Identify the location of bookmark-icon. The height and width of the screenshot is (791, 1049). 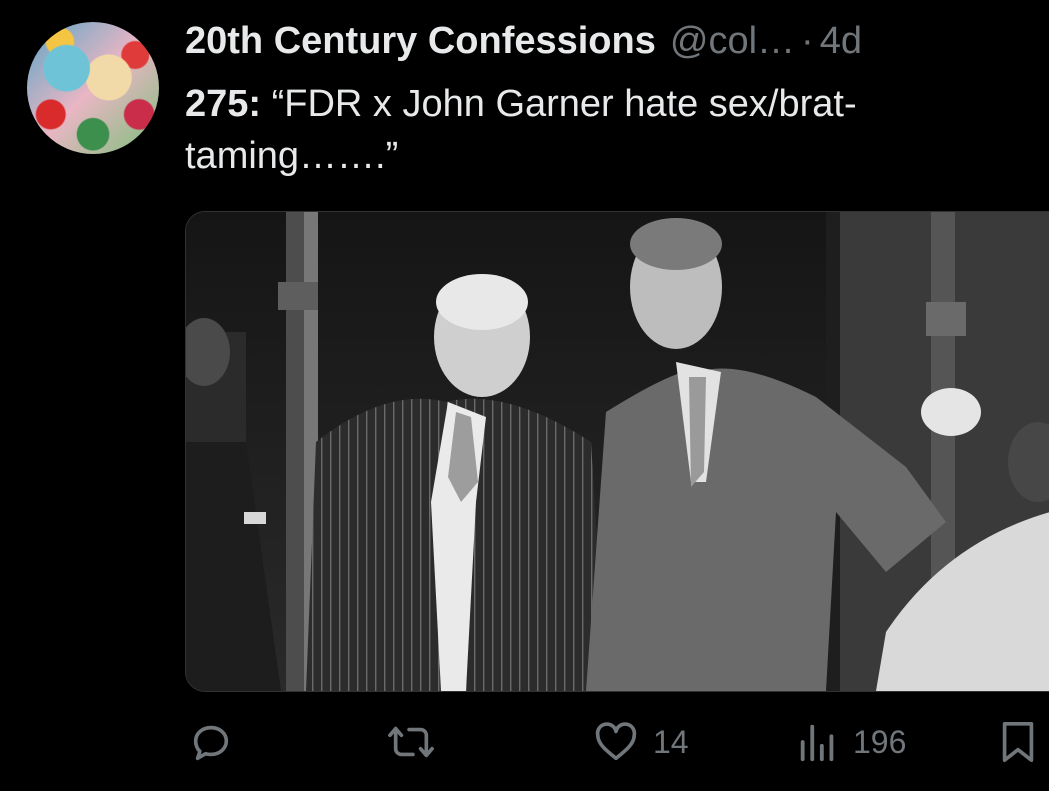
(1018, 742).